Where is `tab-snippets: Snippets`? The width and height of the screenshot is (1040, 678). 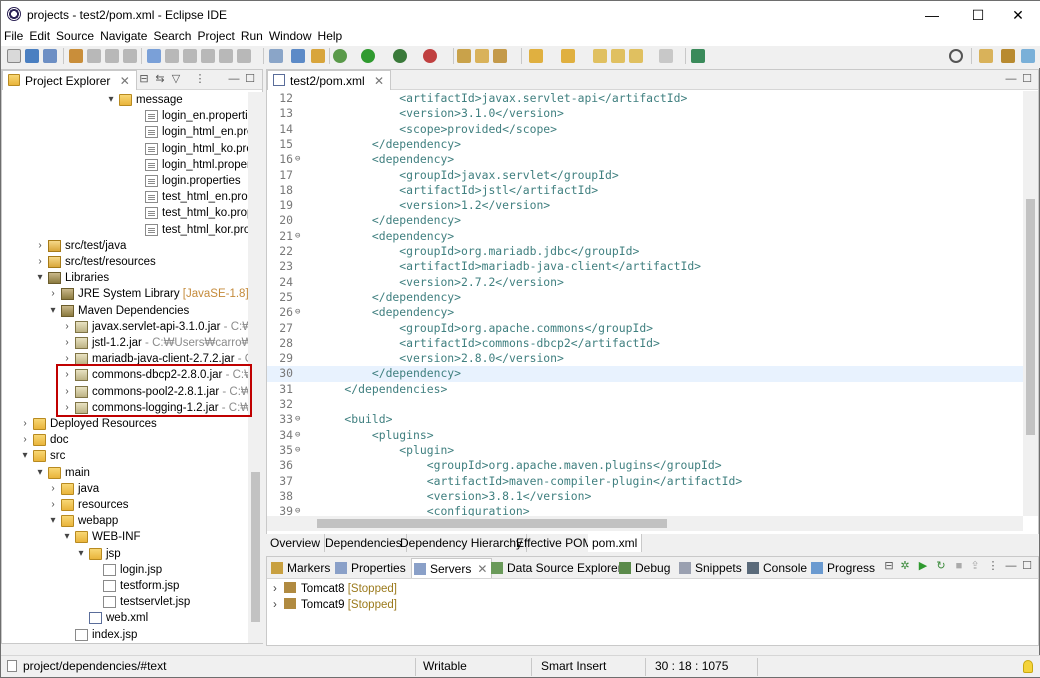
tab-snippets: Snippets is located at coordinates (711, 568).